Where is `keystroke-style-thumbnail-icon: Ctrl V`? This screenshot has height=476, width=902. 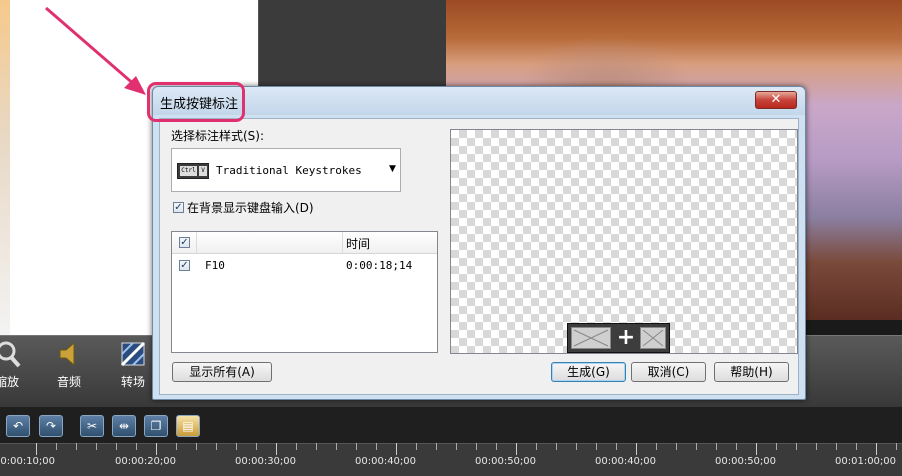
keystroke-style-thumbnail-icon: Ctrl V is located at coordinates (193, 171).